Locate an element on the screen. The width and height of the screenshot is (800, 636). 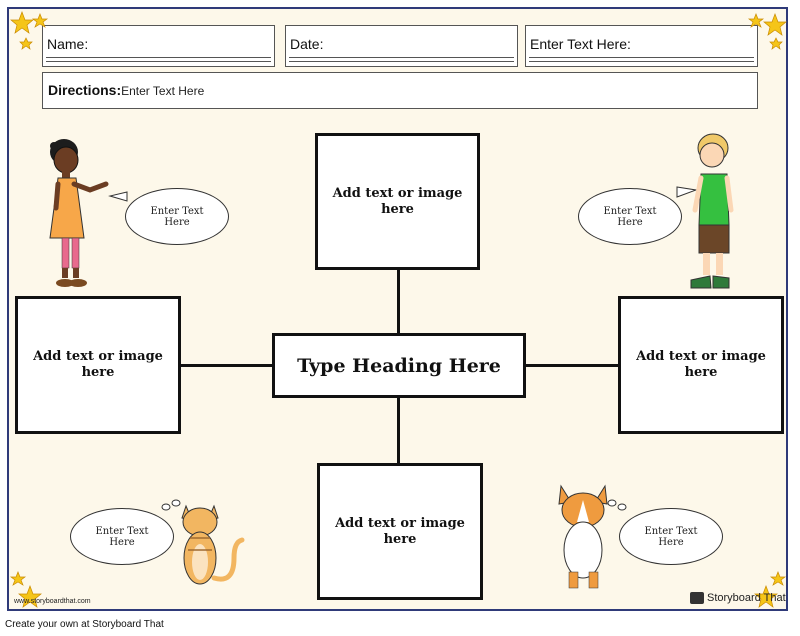
watermark-right: Storyboard That is located at coordinates (738, 598).